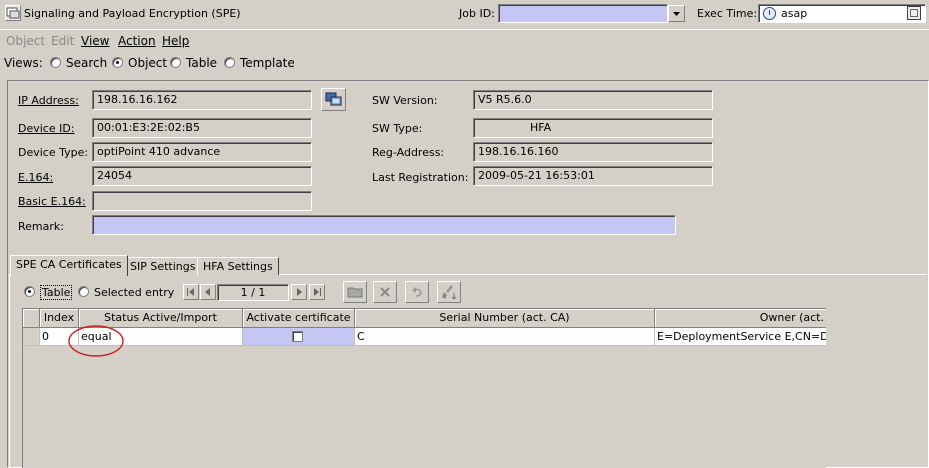 This screenshot has width=929, height=468. Describe the element at coordinates (420, 177) in the screenshot. I see `last-registration-label: Last Registration:` at that location.